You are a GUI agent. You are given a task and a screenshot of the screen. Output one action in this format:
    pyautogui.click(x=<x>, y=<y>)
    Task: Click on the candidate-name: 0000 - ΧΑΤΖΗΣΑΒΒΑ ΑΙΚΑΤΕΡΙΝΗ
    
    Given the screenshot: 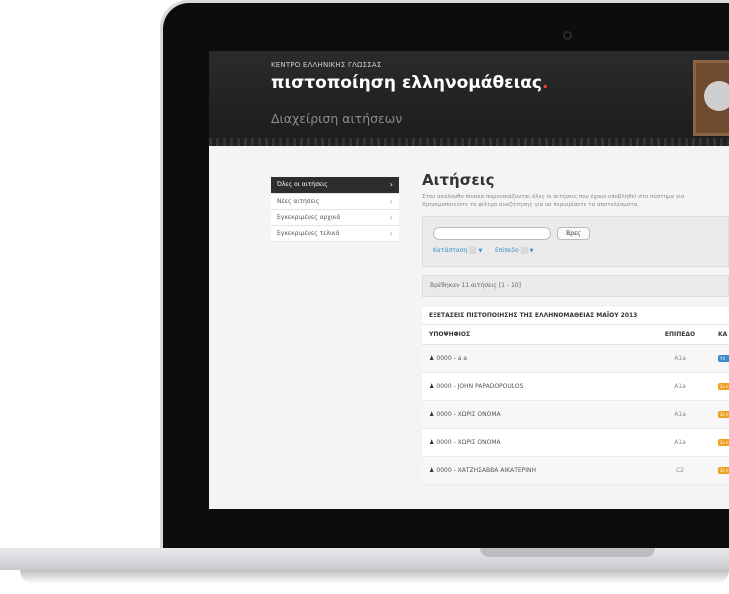 What is the action you would take?
    pyautogui.click(x=486, y=470)
    